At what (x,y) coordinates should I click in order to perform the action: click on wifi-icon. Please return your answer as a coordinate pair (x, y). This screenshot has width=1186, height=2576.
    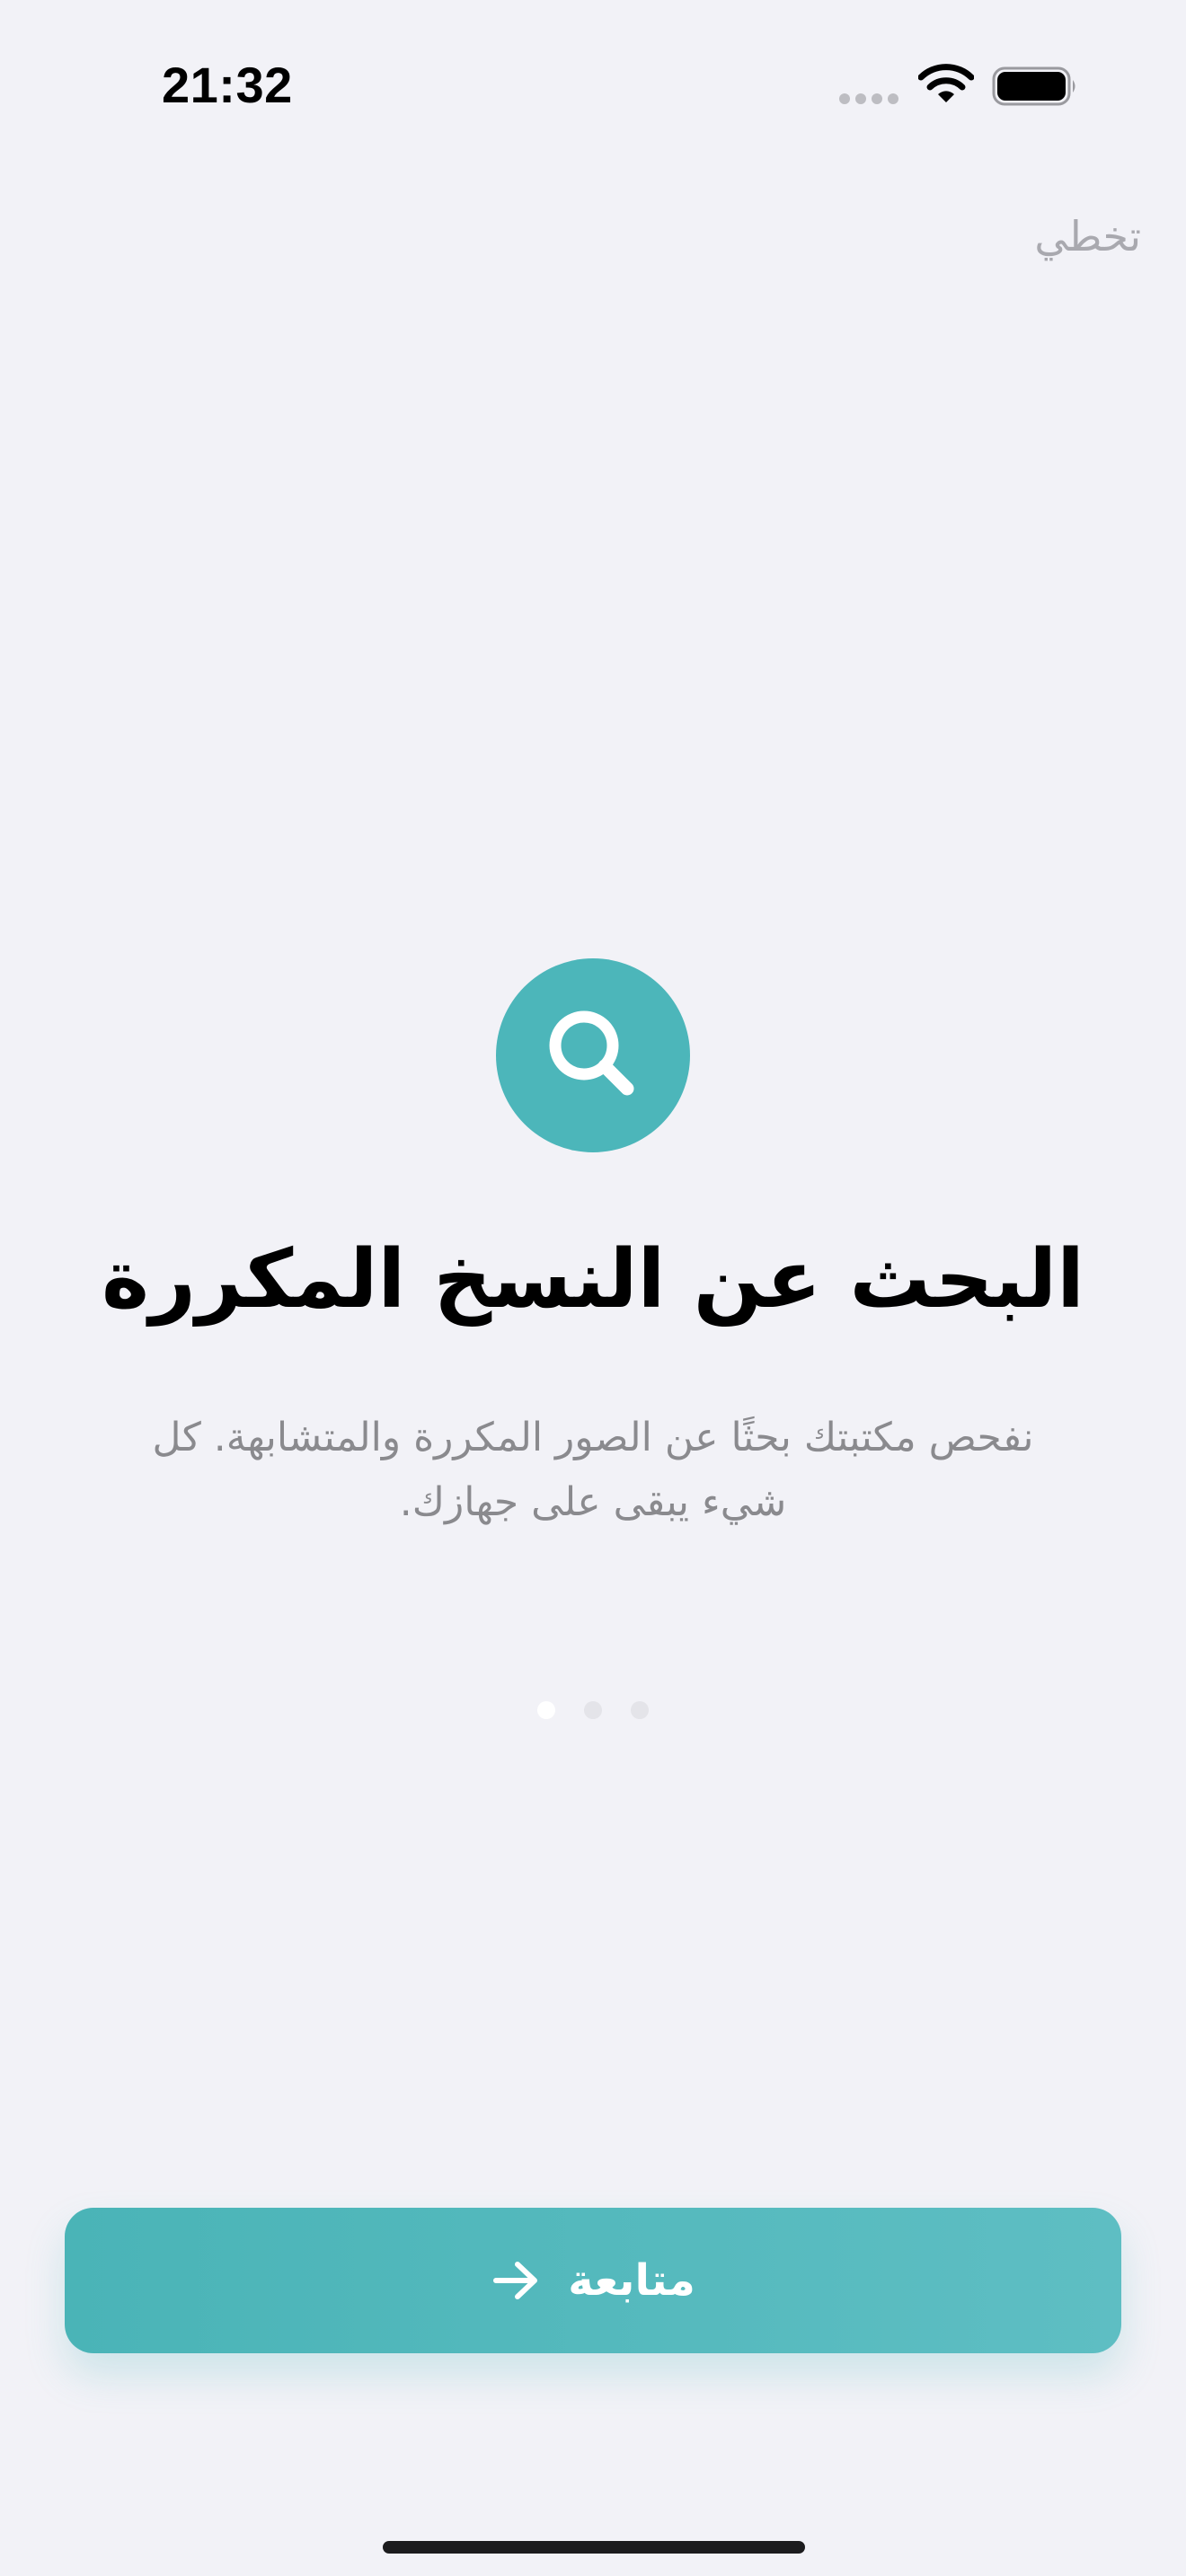
    Looking at the image, I should click on (946, 83).